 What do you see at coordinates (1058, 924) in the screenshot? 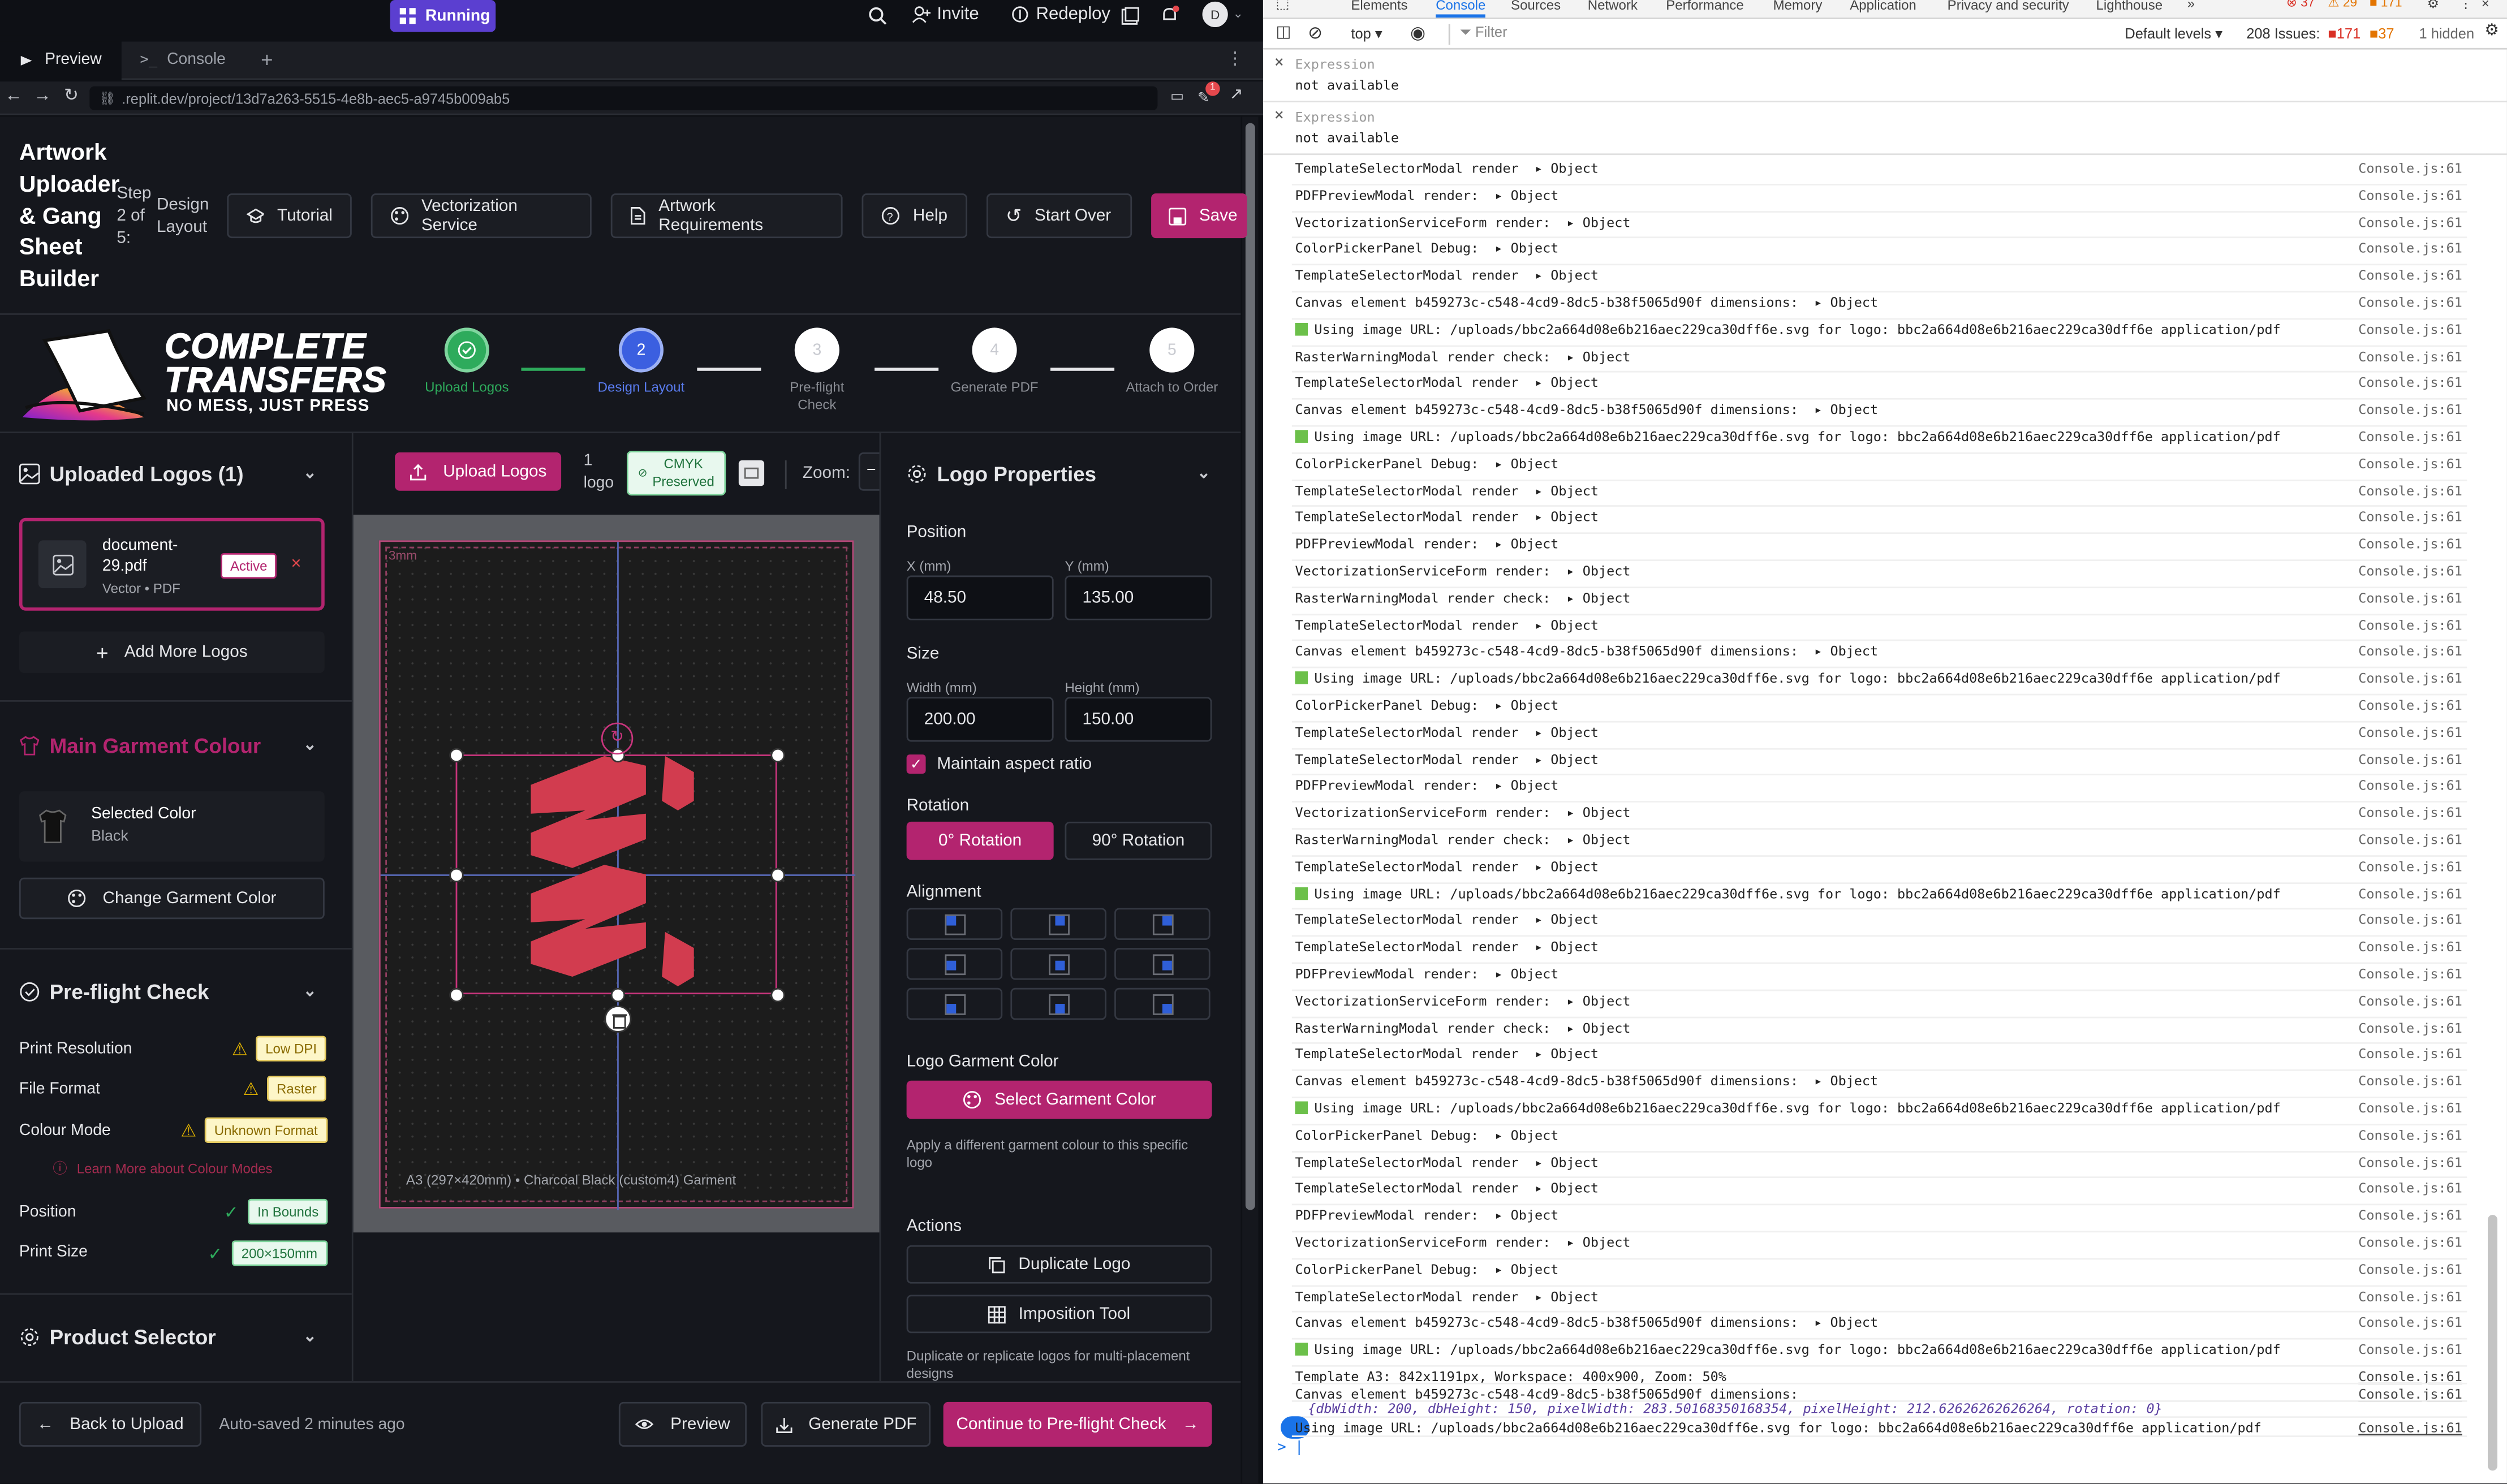
I see `align-top-center-button` at bounding box center [1058, 924].